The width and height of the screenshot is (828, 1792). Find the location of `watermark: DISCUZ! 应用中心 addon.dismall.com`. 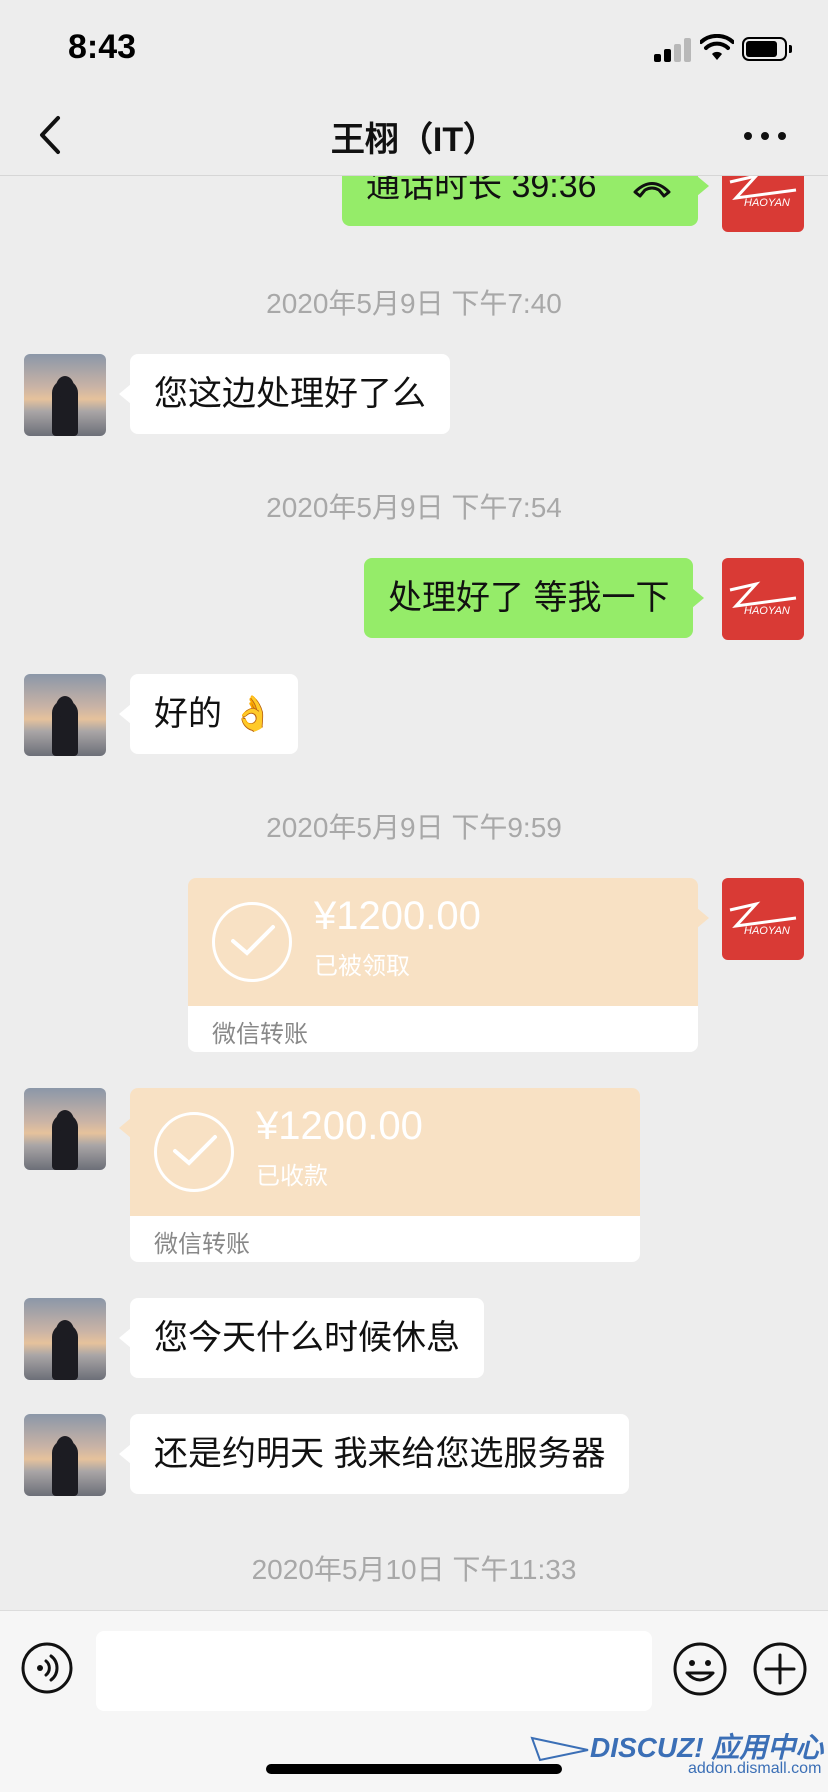

watermark: DISCUZ! 应用中心 addon.dismall.com is located at coordinates (676, 1756).